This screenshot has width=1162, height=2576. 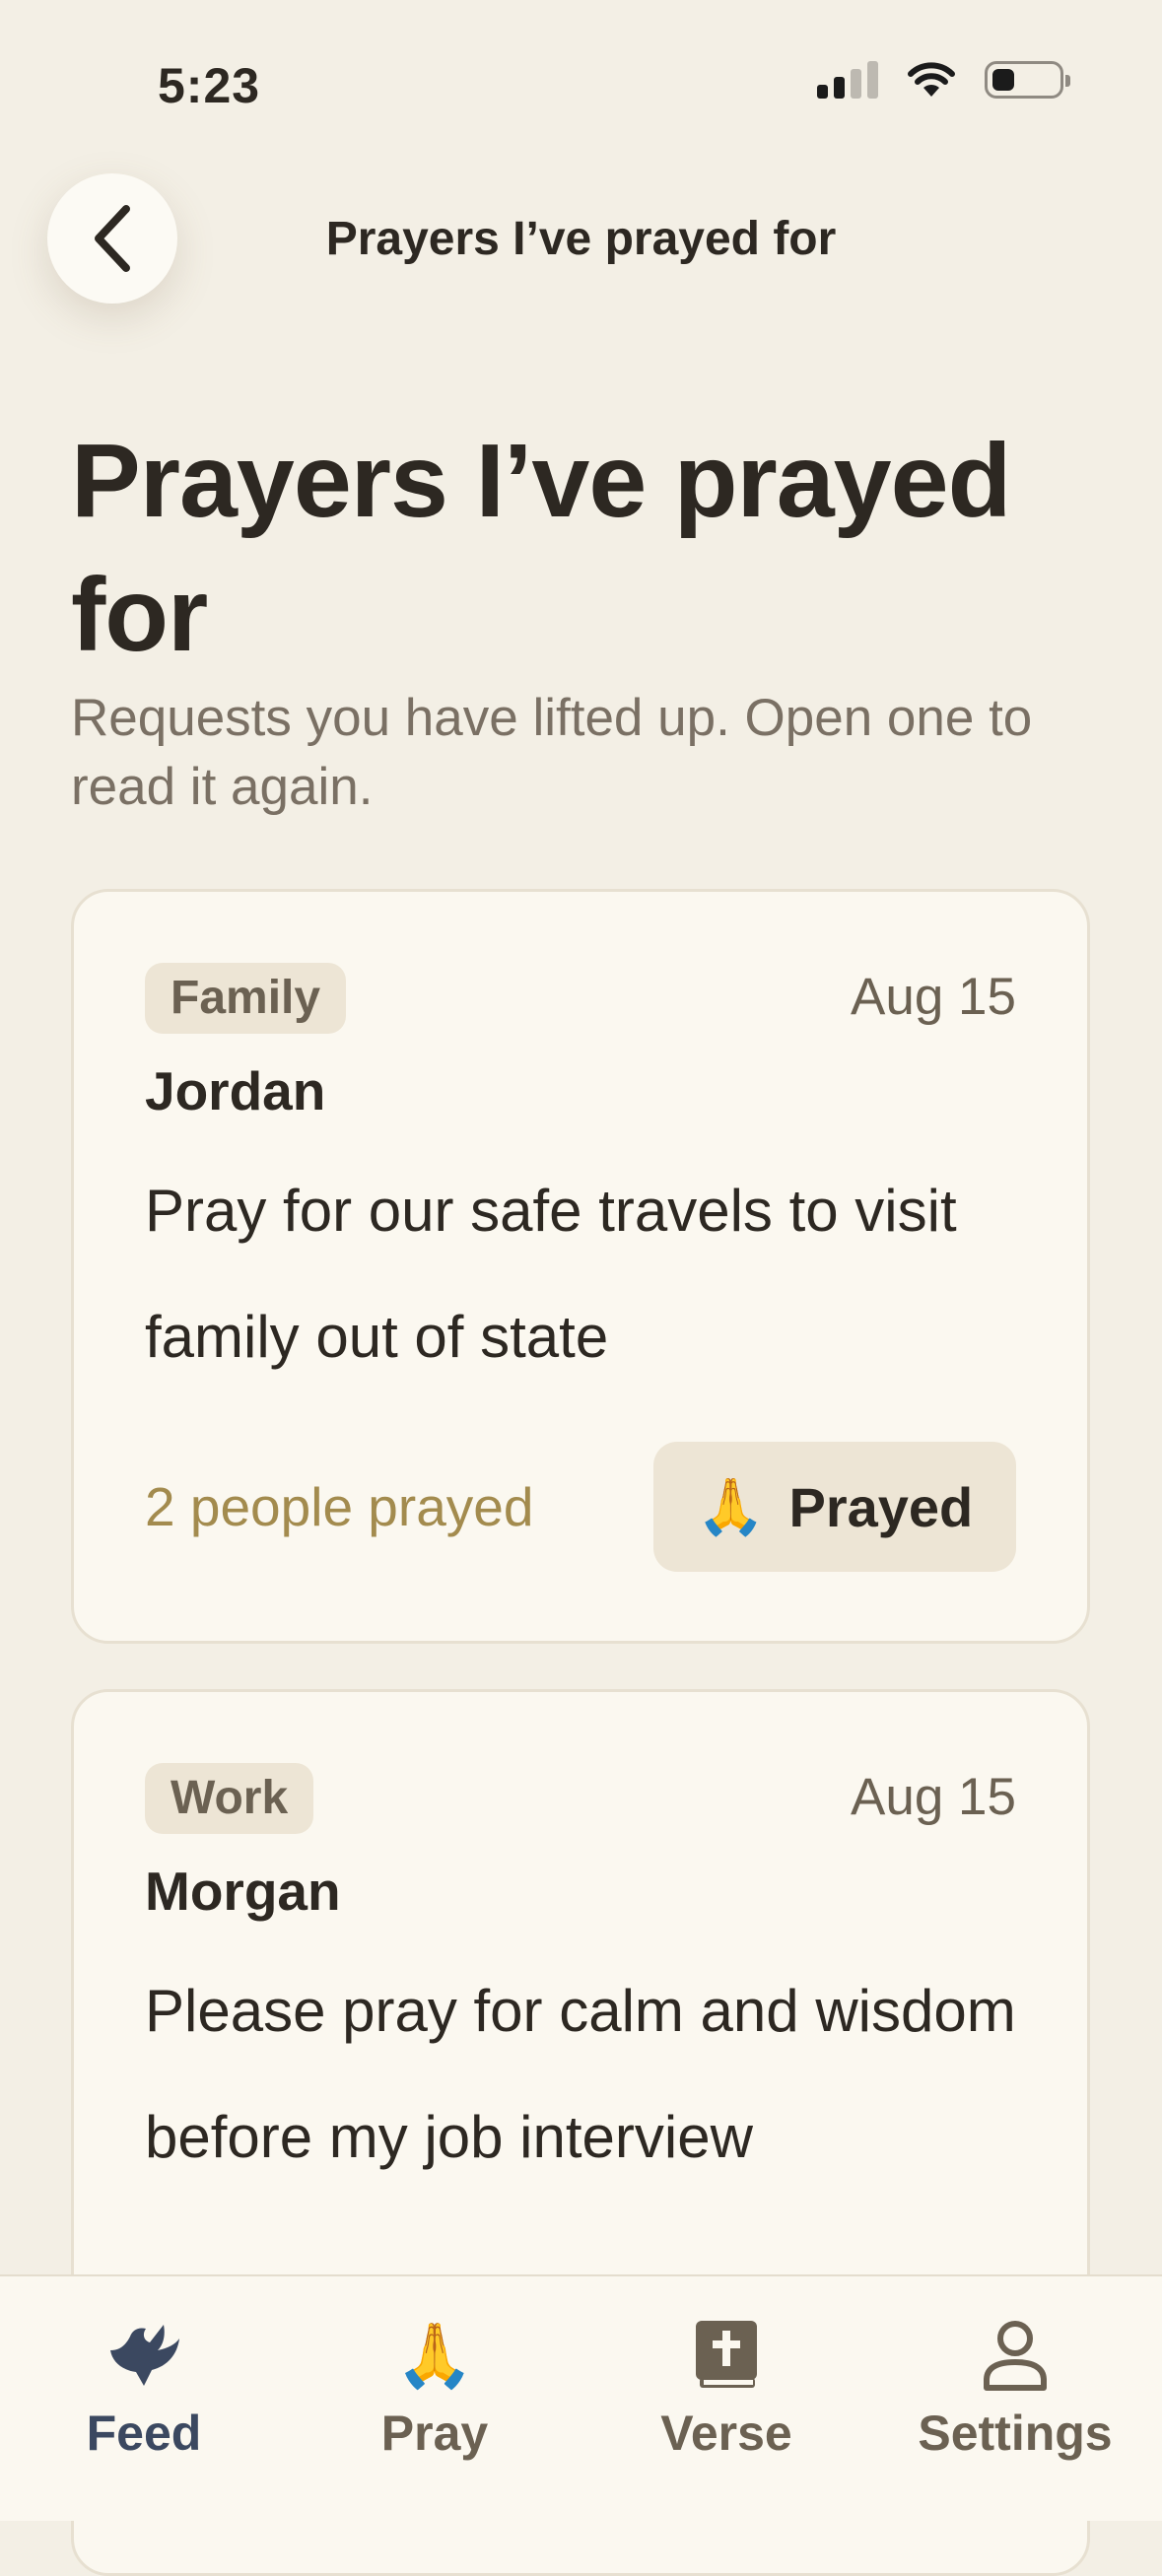 I want to click on bible-icon, so click(x=726, y=2354).